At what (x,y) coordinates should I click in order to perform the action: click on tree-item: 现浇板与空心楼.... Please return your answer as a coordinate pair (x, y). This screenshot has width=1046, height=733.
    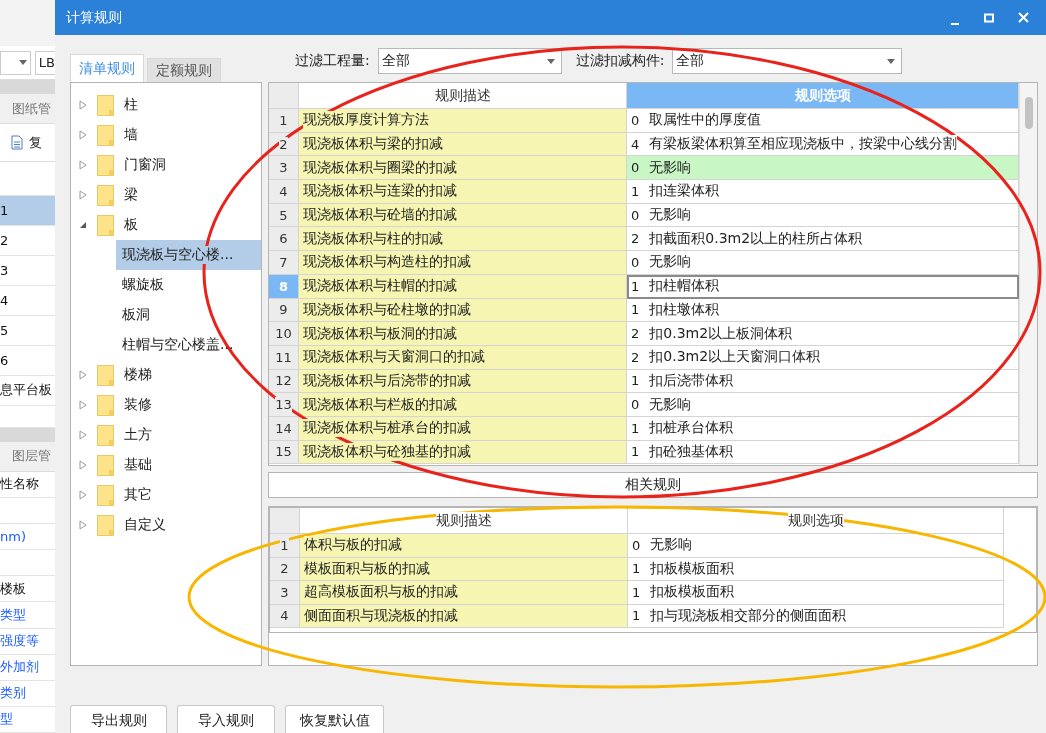
    Looking at the image, I should click on (188, 255).